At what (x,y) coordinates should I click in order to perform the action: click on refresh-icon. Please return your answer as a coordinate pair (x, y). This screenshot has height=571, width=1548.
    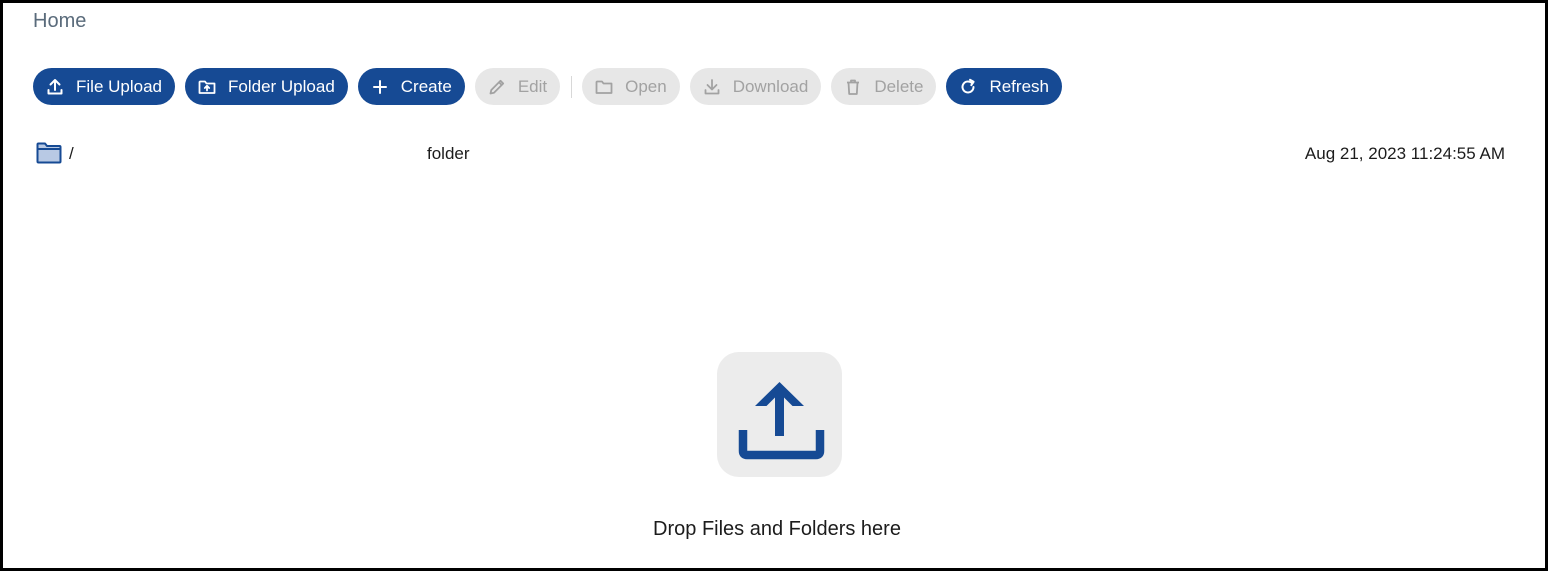
    Looking at the image, I should click on (968, 87).